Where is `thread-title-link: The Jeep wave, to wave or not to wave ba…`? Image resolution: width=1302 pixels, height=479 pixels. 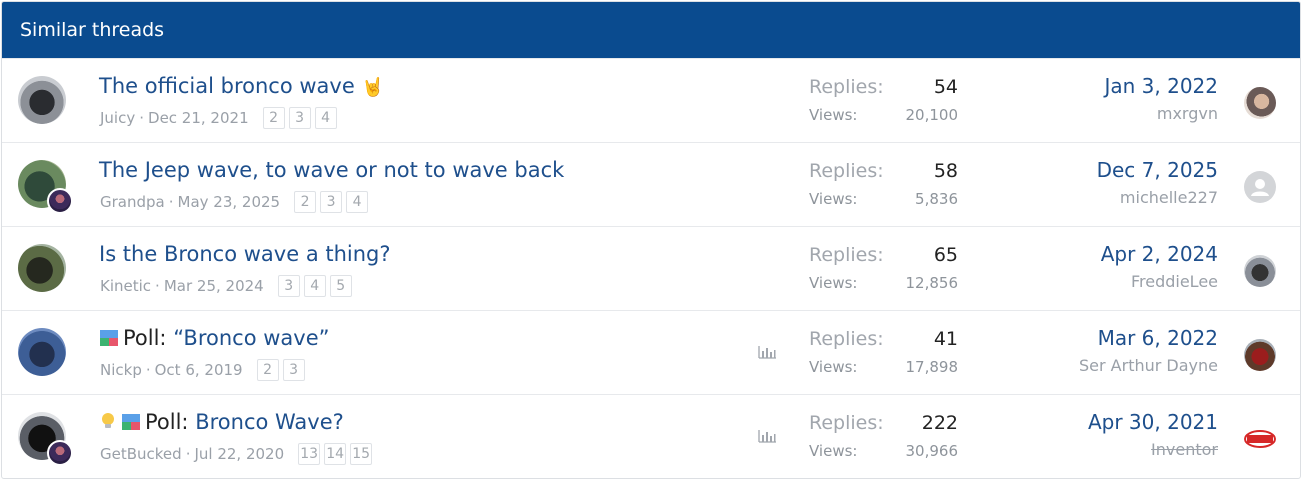
thread-title-link: The Jeep wave, to wave or not to wave ba… is located at coordinates (331, 170).